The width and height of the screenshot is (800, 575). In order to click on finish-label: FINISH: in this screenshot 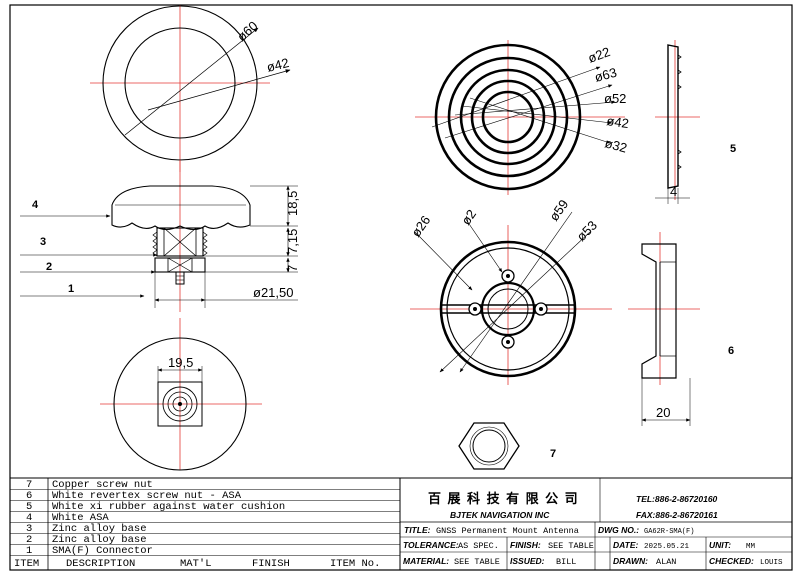, I will do `click(525, 545)`.